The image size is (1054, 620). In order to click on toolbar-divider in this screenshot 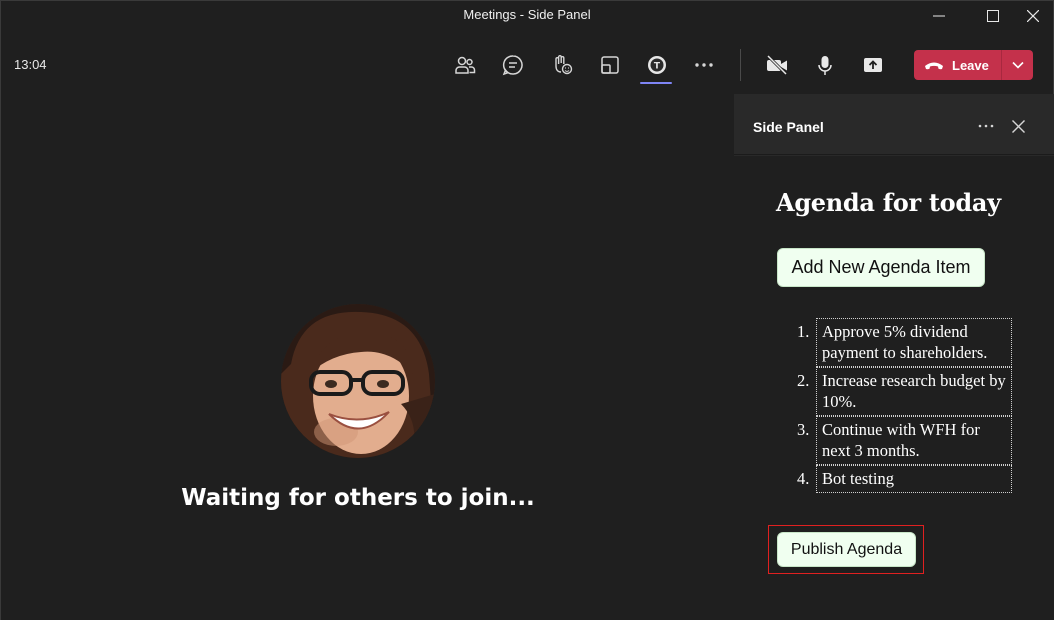, I will do `click(740, 65)`.